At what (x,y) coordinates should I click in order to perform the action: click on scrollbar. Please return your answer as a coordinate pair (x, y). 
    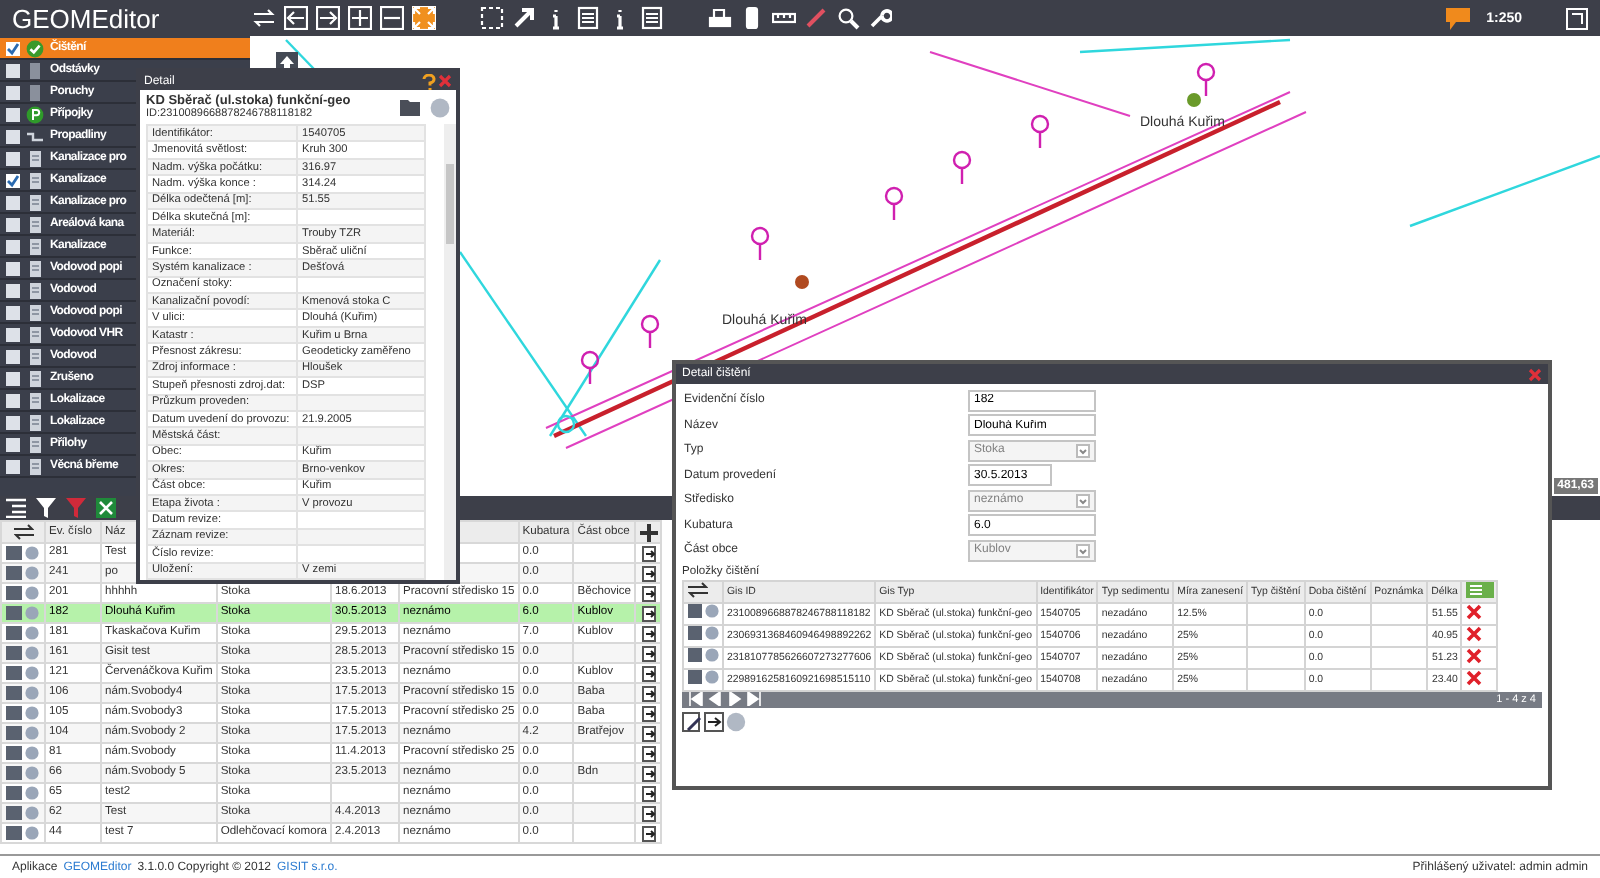
    Looking at the image, I should click on (450, 352).